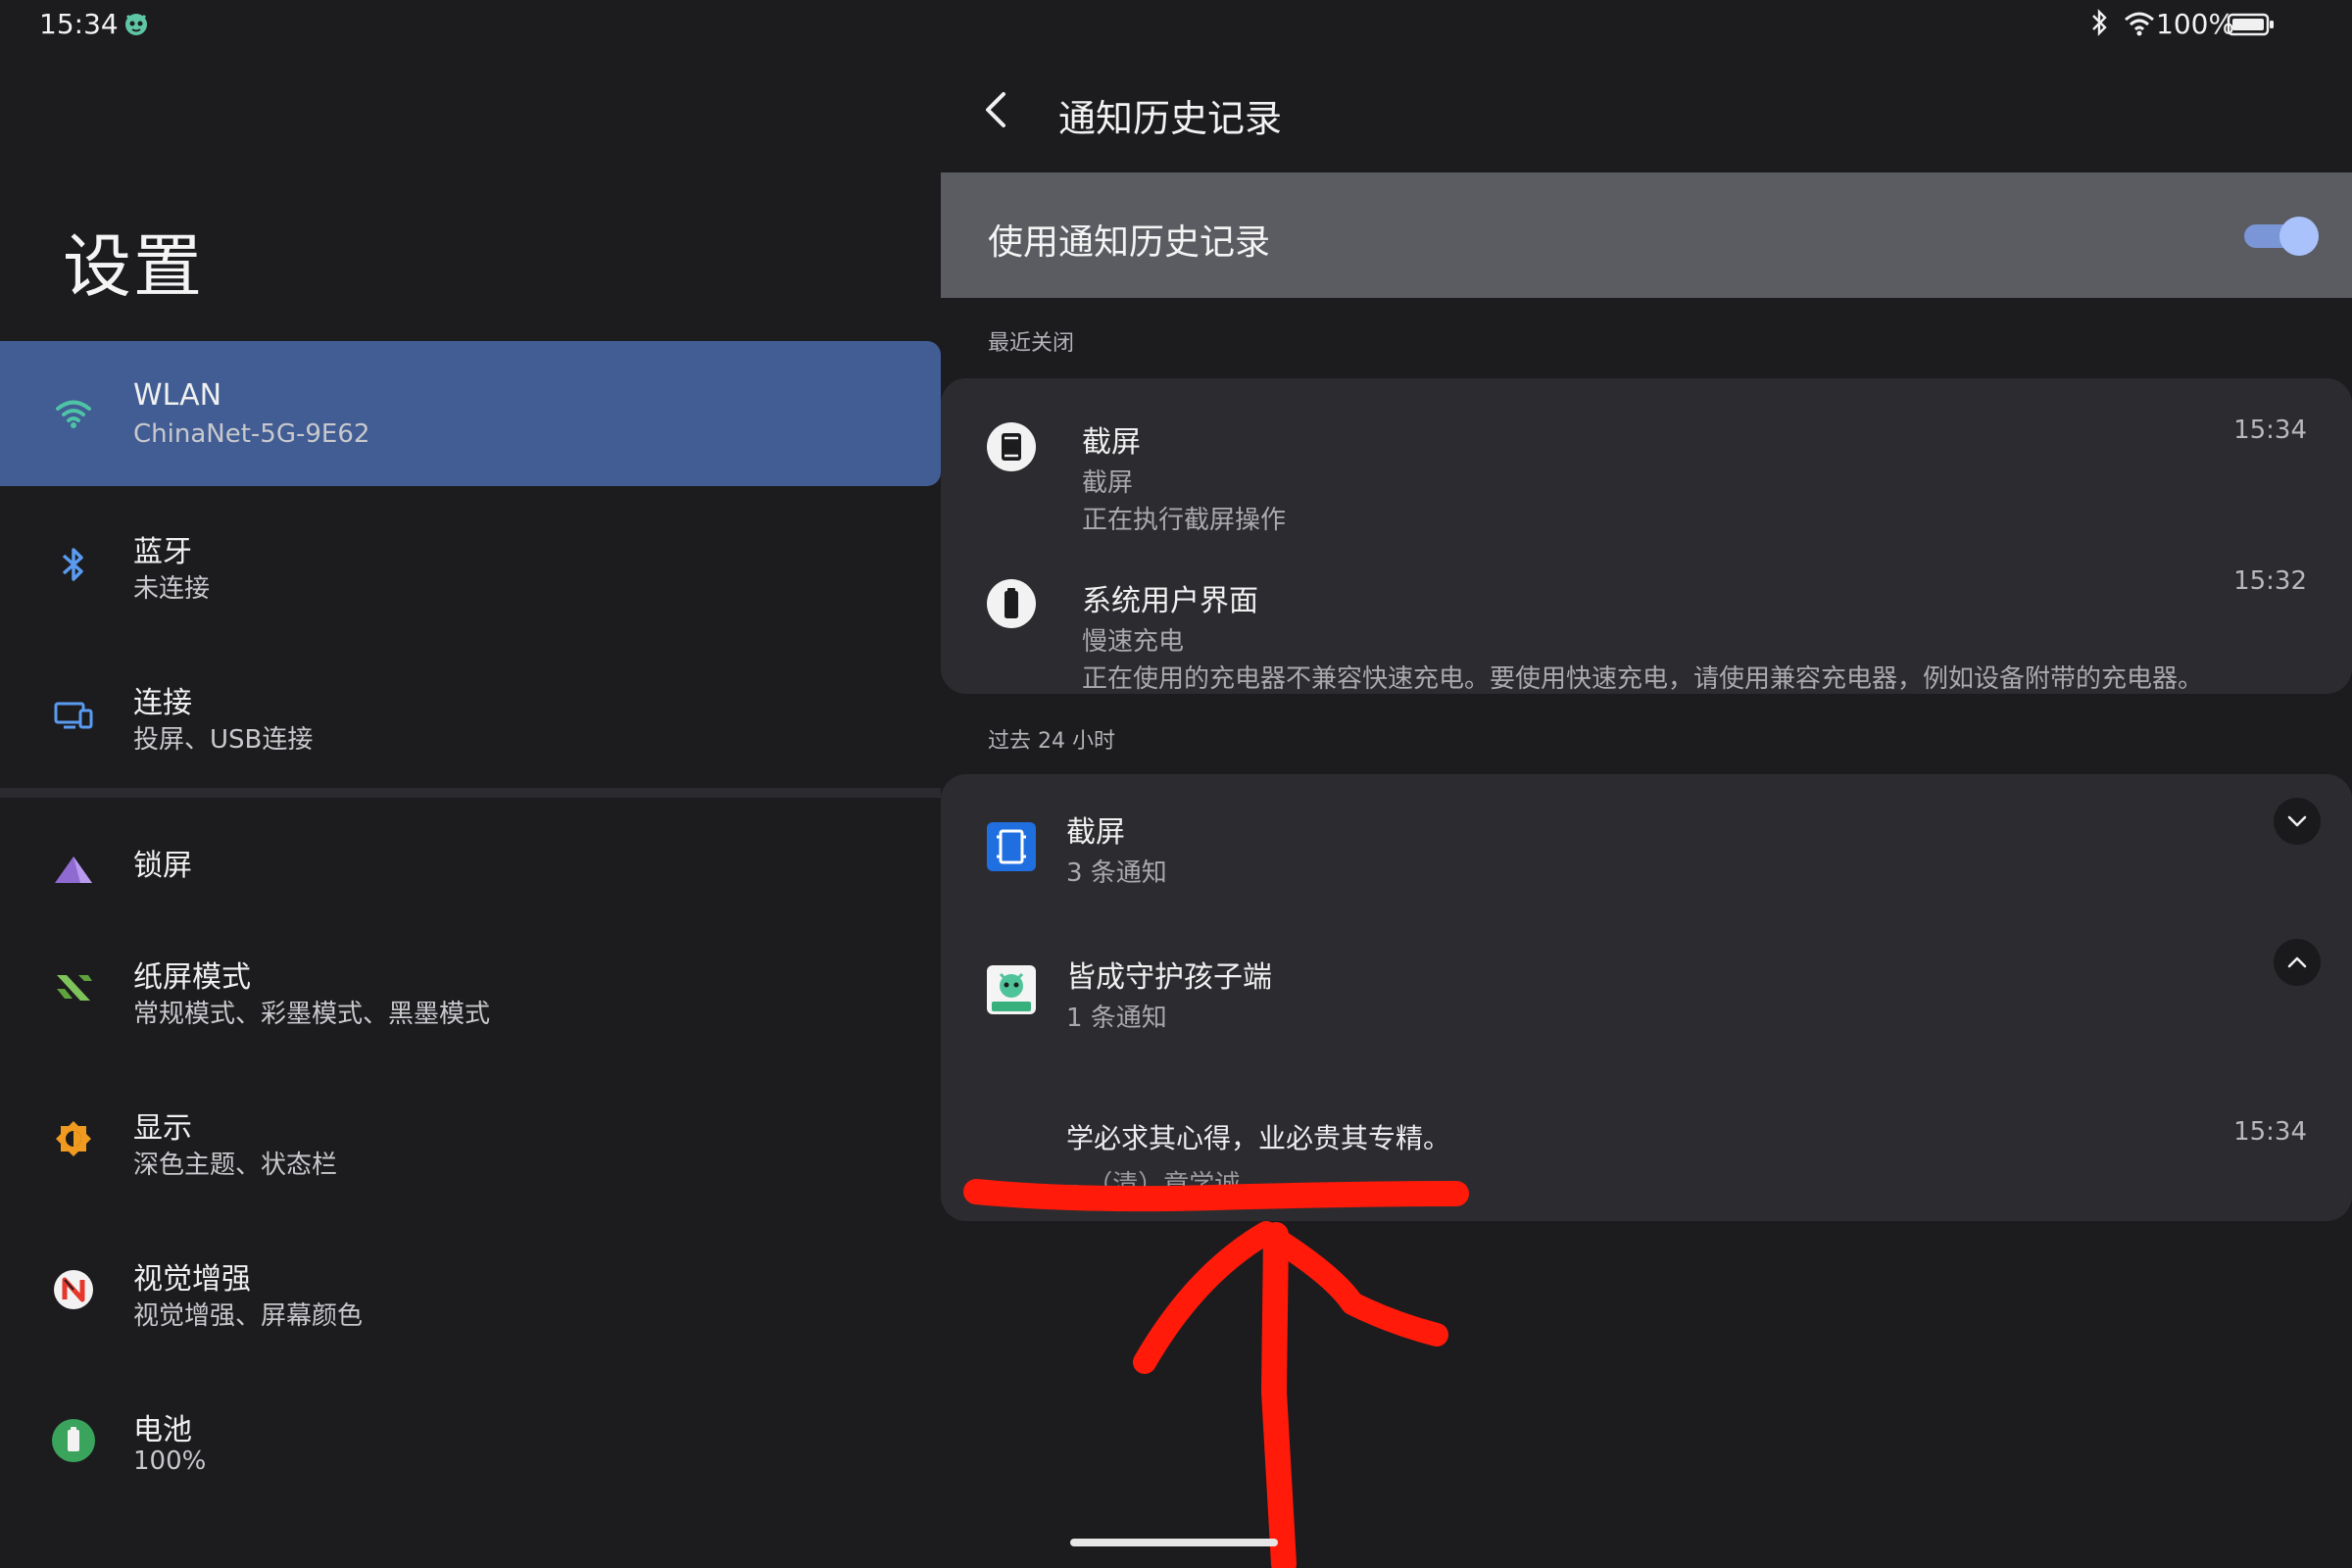  What do you see at coordinates (1176, 24) in the screenshot?
I see `status-bar: 15:34 100%` at bounding box center [1176, 24].